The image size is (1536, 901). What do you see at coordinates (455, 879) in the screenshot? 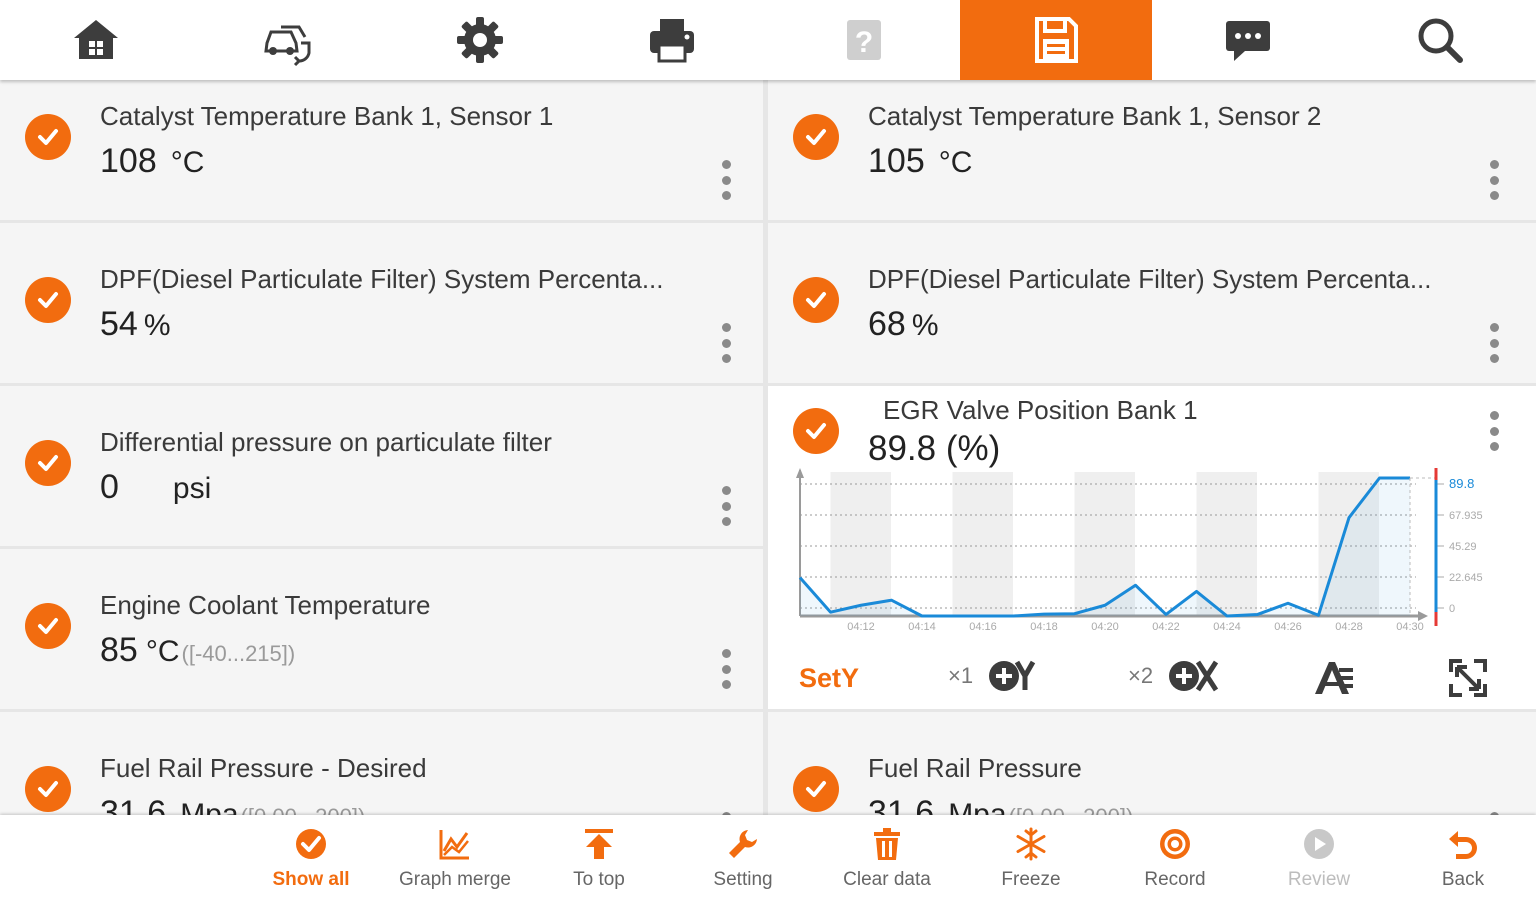
I see `graph-merge-label: Graph merge` at bounding box center [455, 879].